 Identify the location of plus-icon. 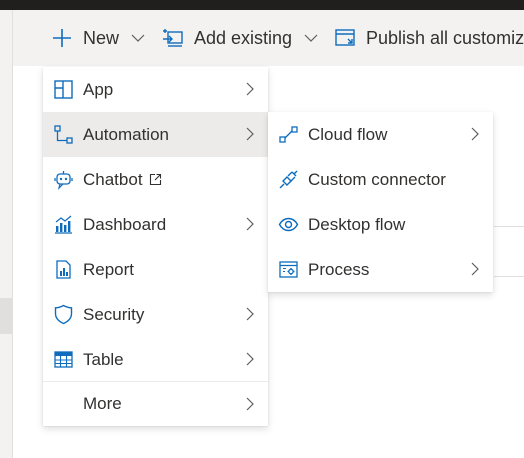
(62, 38).